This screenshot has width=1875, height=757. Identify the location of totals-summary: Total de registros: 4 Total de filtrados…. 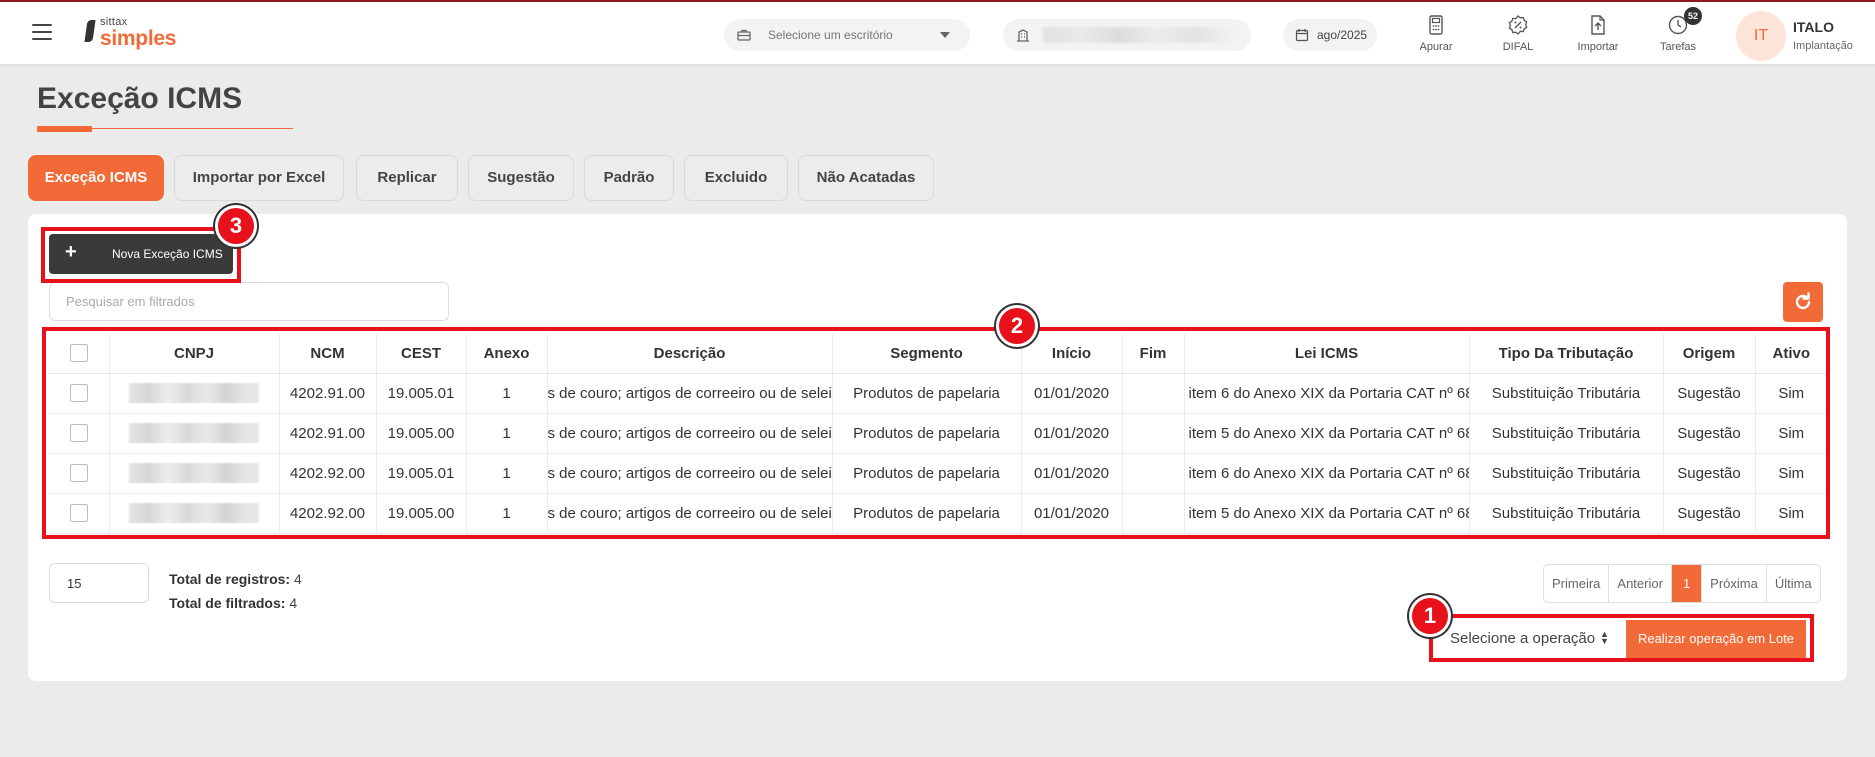
(235, 591).